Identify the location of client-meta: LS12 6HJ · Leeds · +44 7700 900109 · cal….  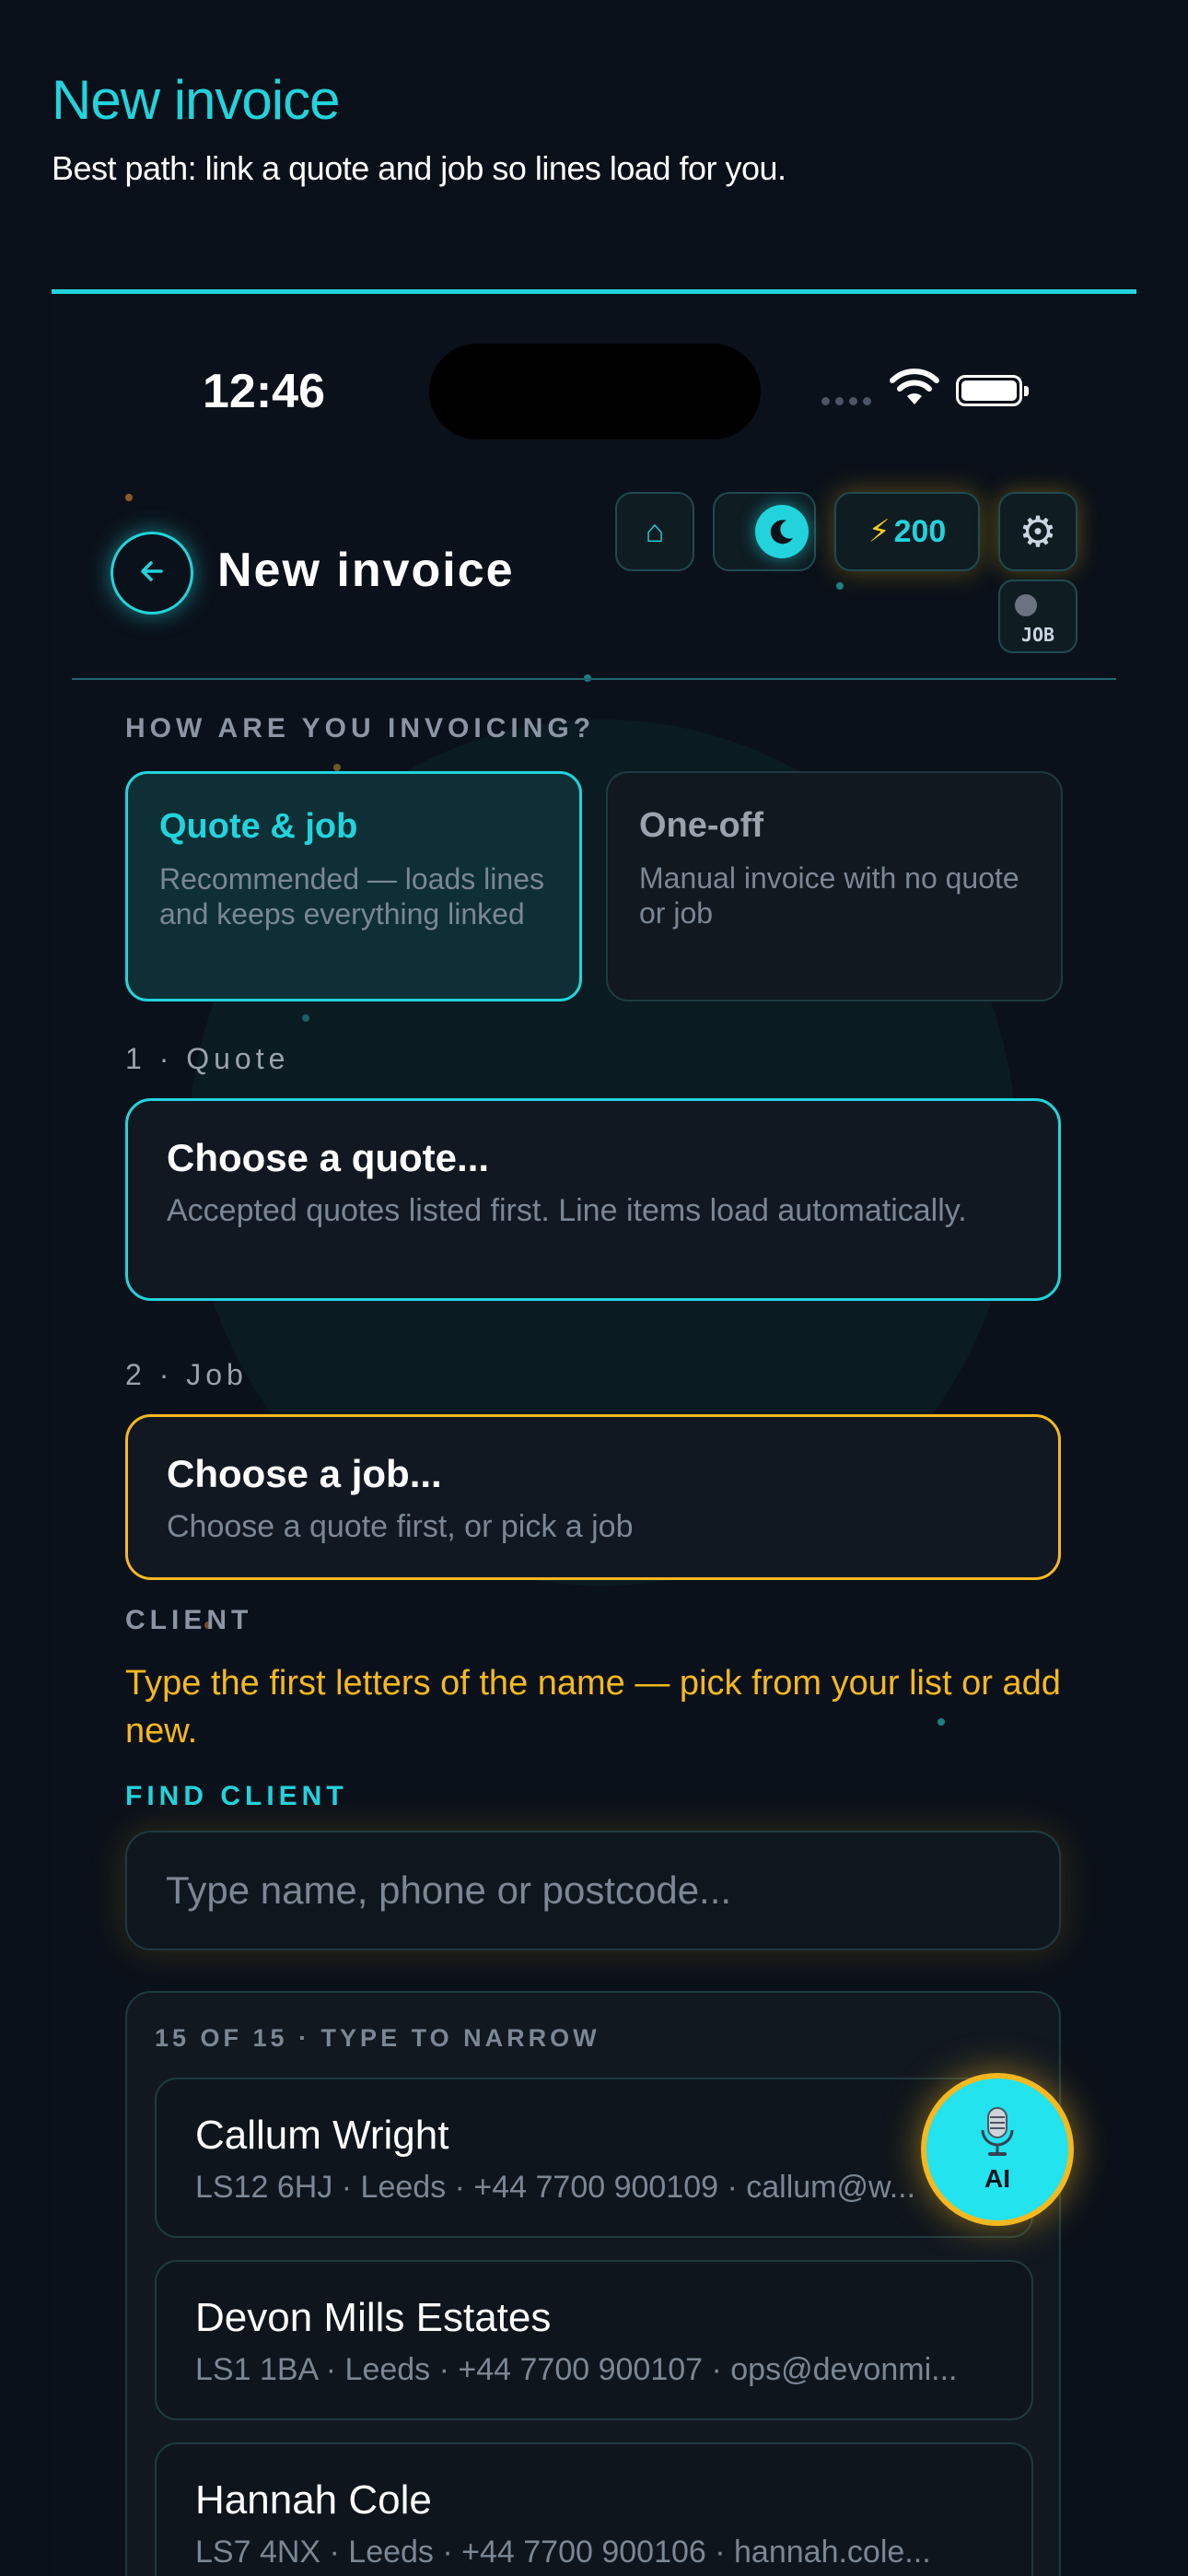
(555, 2187).